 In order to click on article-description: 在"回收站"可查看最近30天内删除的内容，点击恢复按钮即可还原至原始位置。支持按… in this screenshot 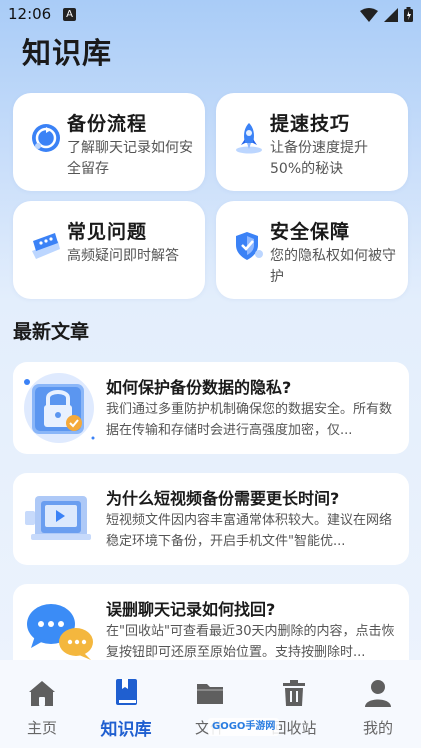, I will do `click(250, 642)`.